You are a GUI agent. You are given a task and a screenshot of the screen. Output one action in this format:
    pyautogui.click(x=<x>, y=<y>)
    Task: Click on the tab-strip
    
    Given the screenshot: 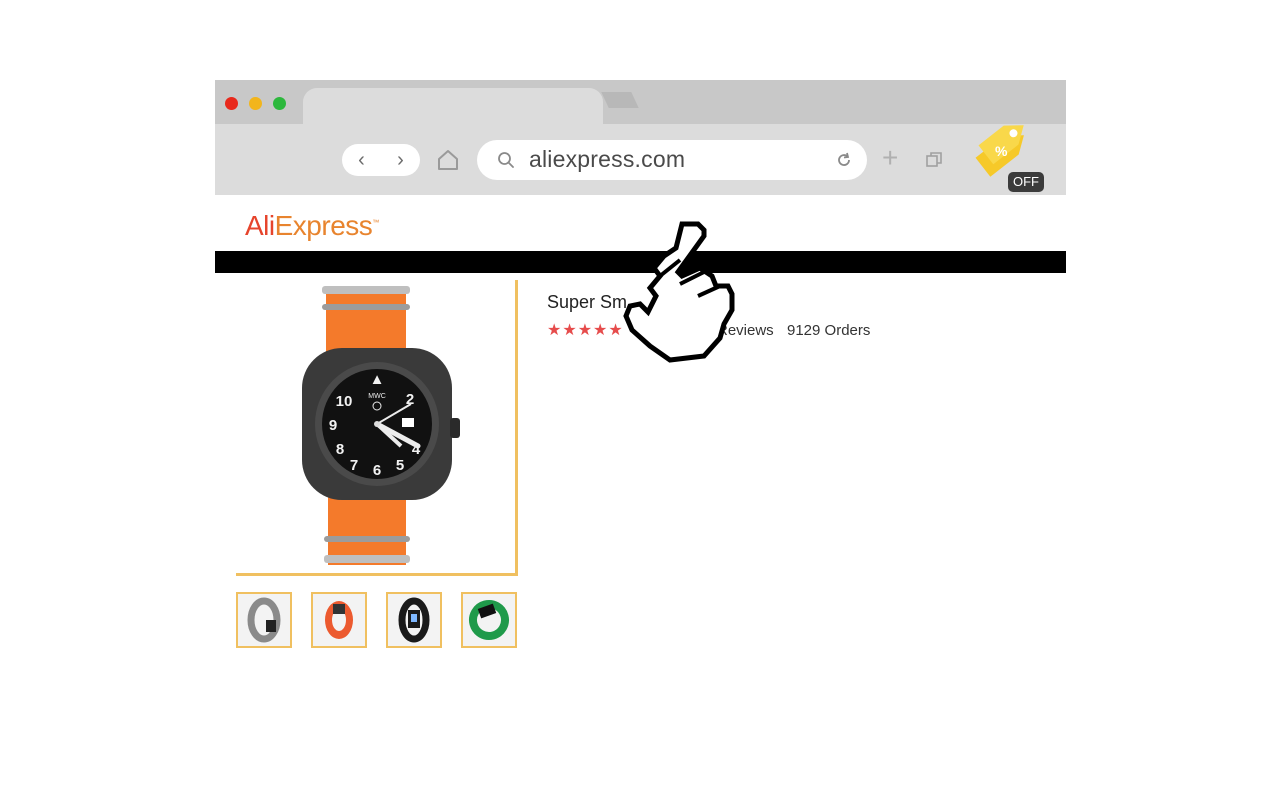 What is the action you would take?
    pyautogui.click(x=640, y=103)
    